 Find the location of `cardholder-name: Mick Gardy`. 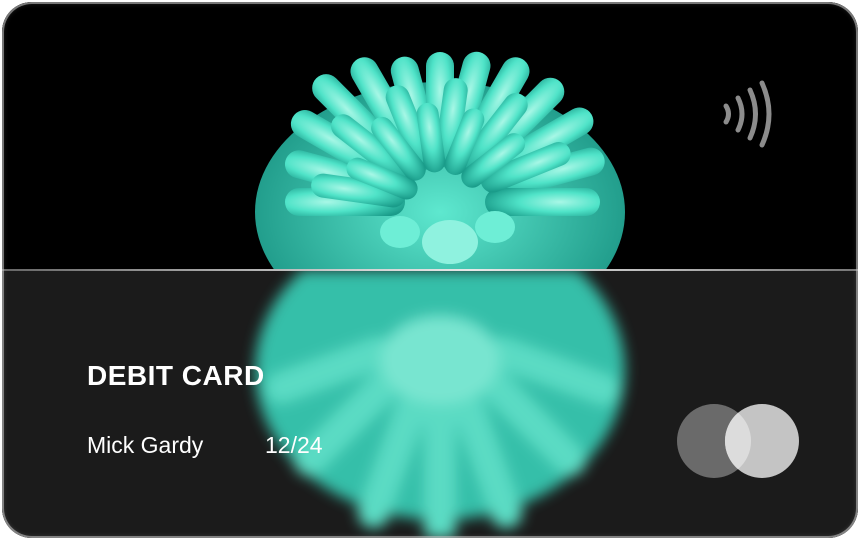

cardholder-name: Mick Gardy is located at coordinates (145, 445).